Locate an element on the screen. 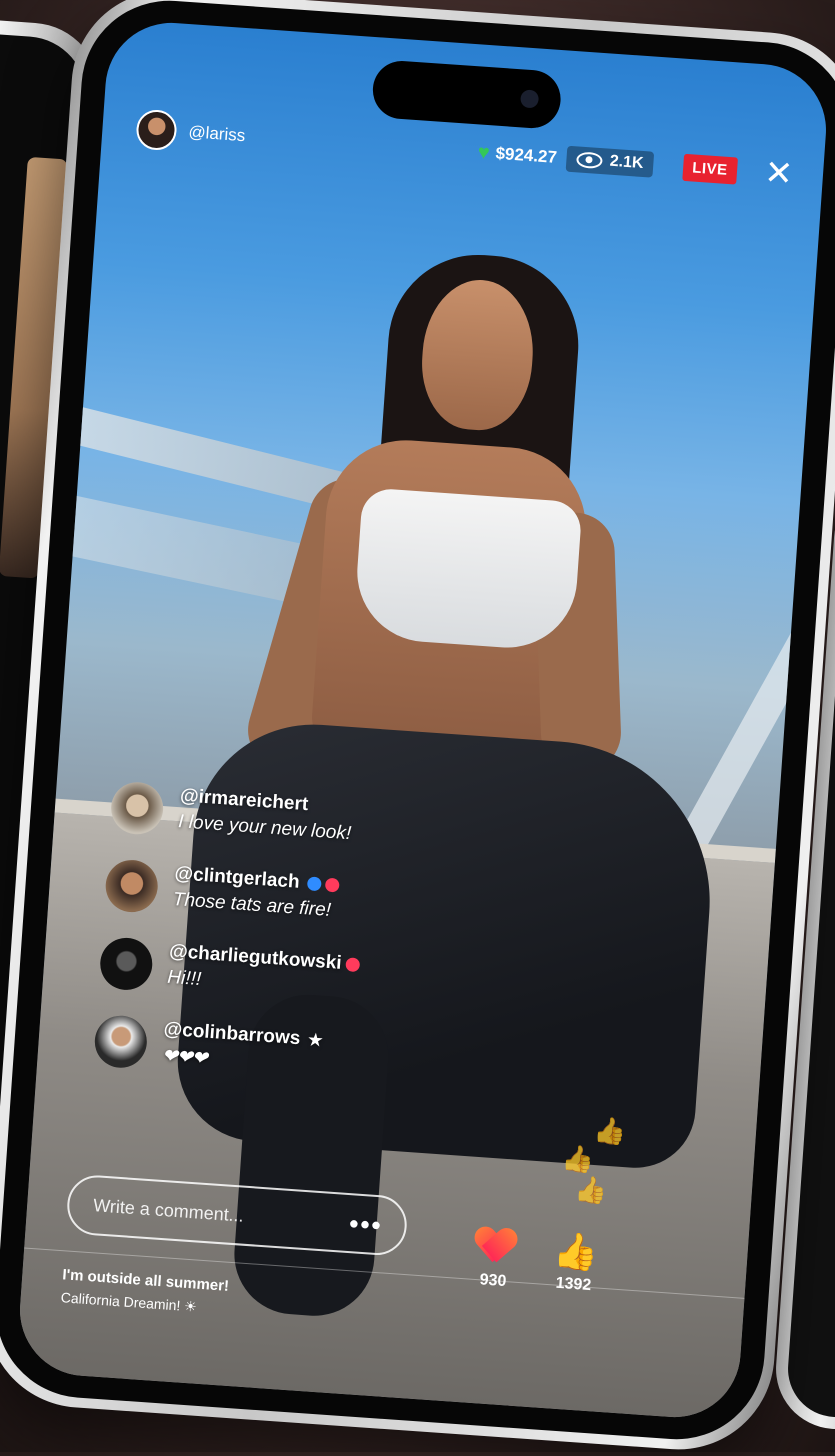 The width and height of the screenshot is (835, 1456). comment-item: @charliegutkowski Hi!!! is located at coordinates (310, 976).